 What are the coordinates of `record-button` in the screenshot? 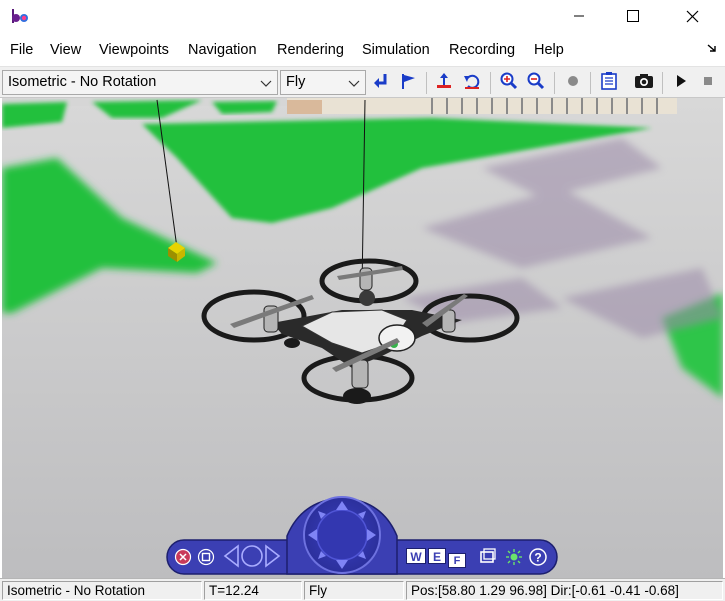 It's located at (573, 82).